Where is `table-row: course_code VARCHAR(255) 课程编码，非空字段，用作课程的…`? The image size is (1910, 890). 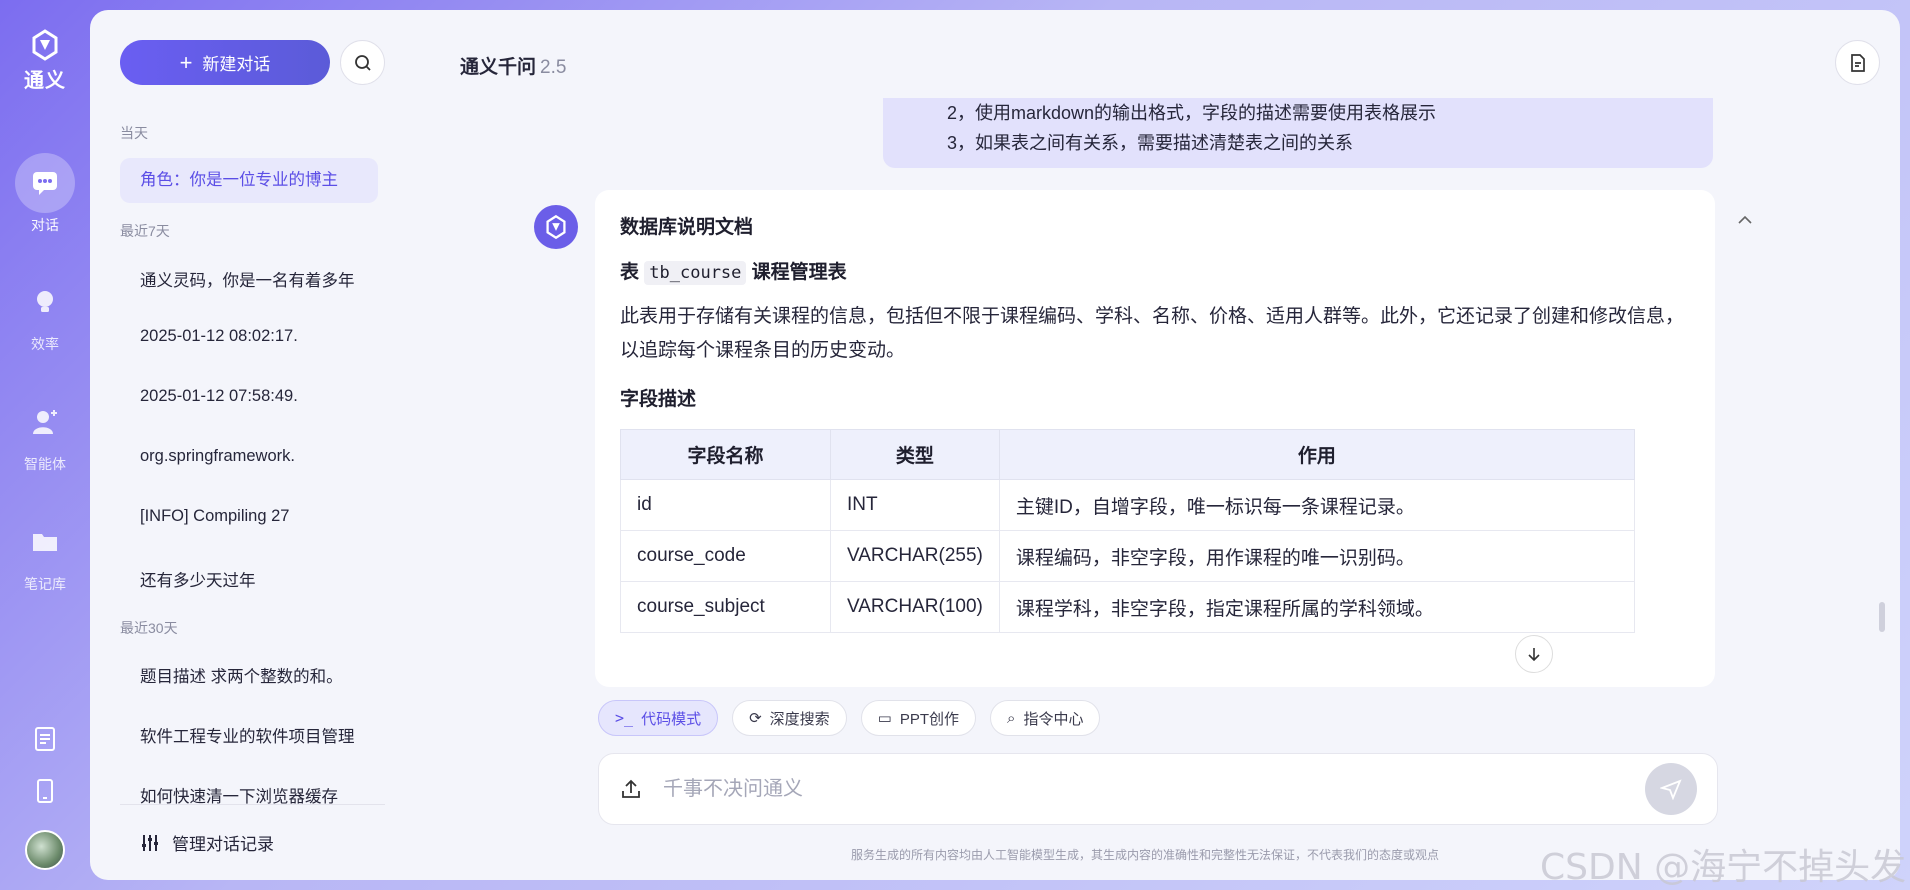 table-row: course_code VARCHAR(255) 课程编码，非空字段，用作课程的… is located at coordinates (1128, 556).